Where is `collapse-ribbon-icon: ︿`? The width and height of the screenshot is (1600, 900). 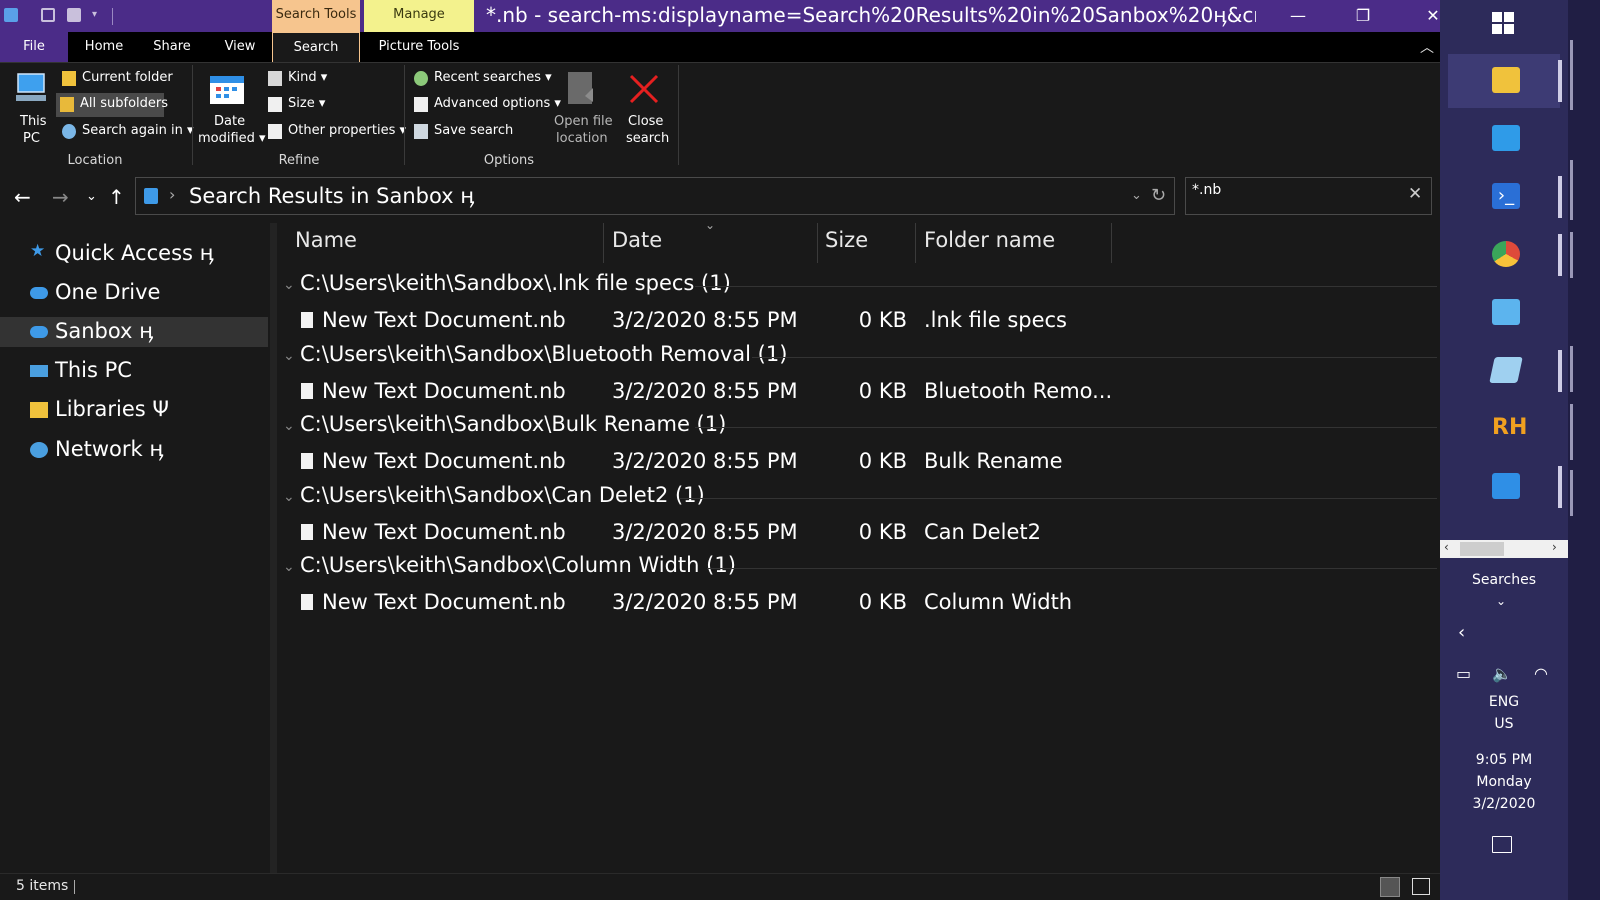
collapse-ribbon-icon: ︿ is located at coordinates (1427, 47).